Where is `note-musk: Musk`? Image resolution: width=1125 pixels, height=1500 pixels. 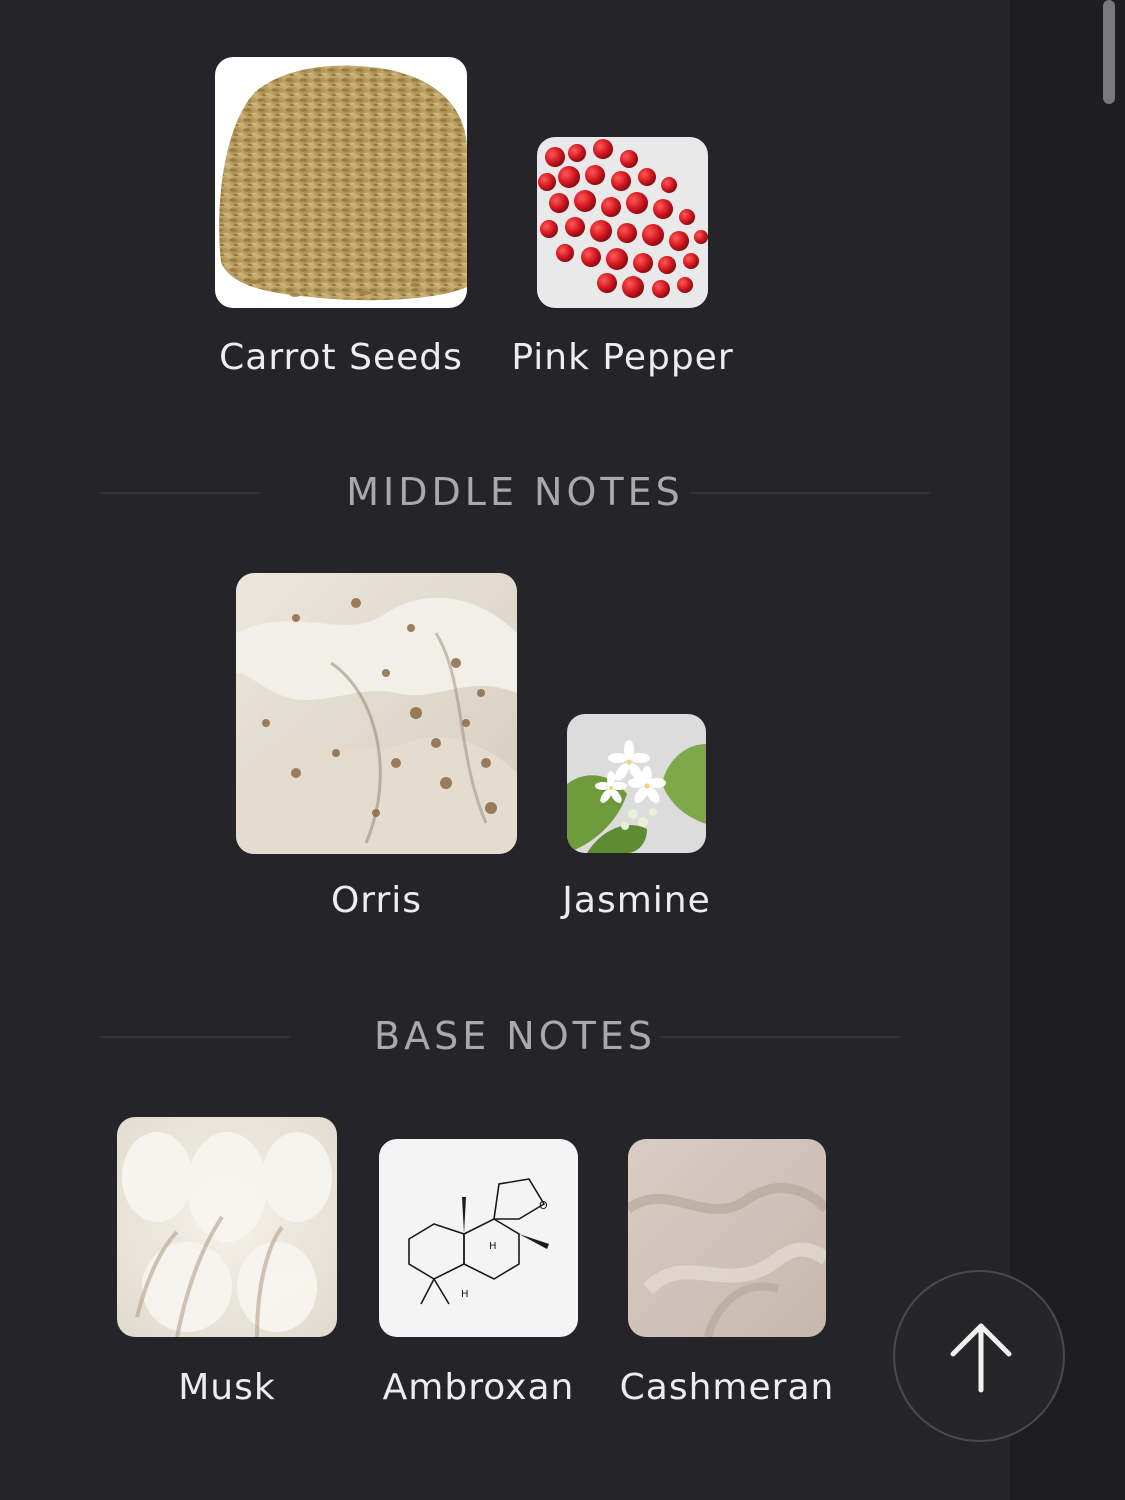 note-musk: Musk is located at coordinates (227, 1267).